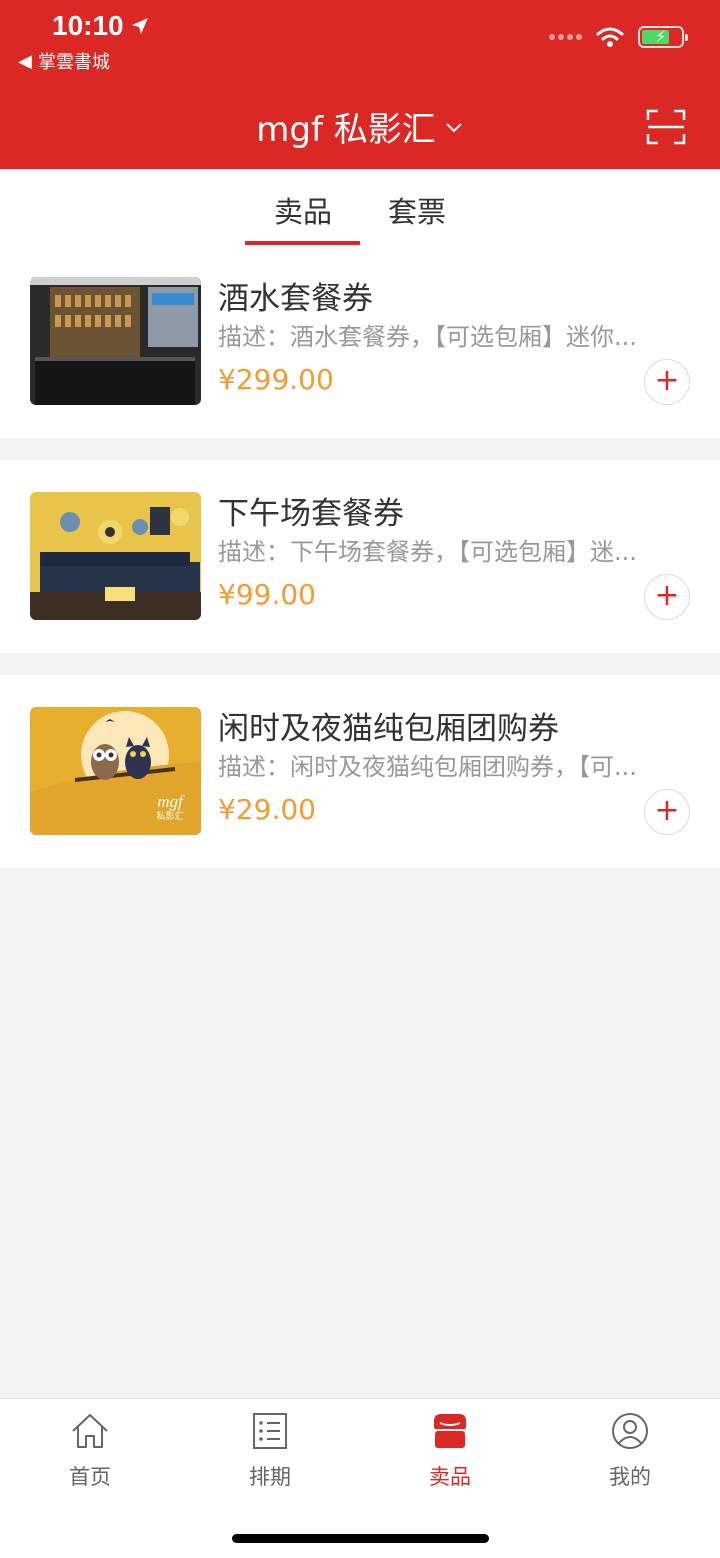 Image resolution: width=720 pixels, height=1558 pixels. Describe the element at coordinates (630, 1431) in the screenshot. I see `user-icon` at that location.